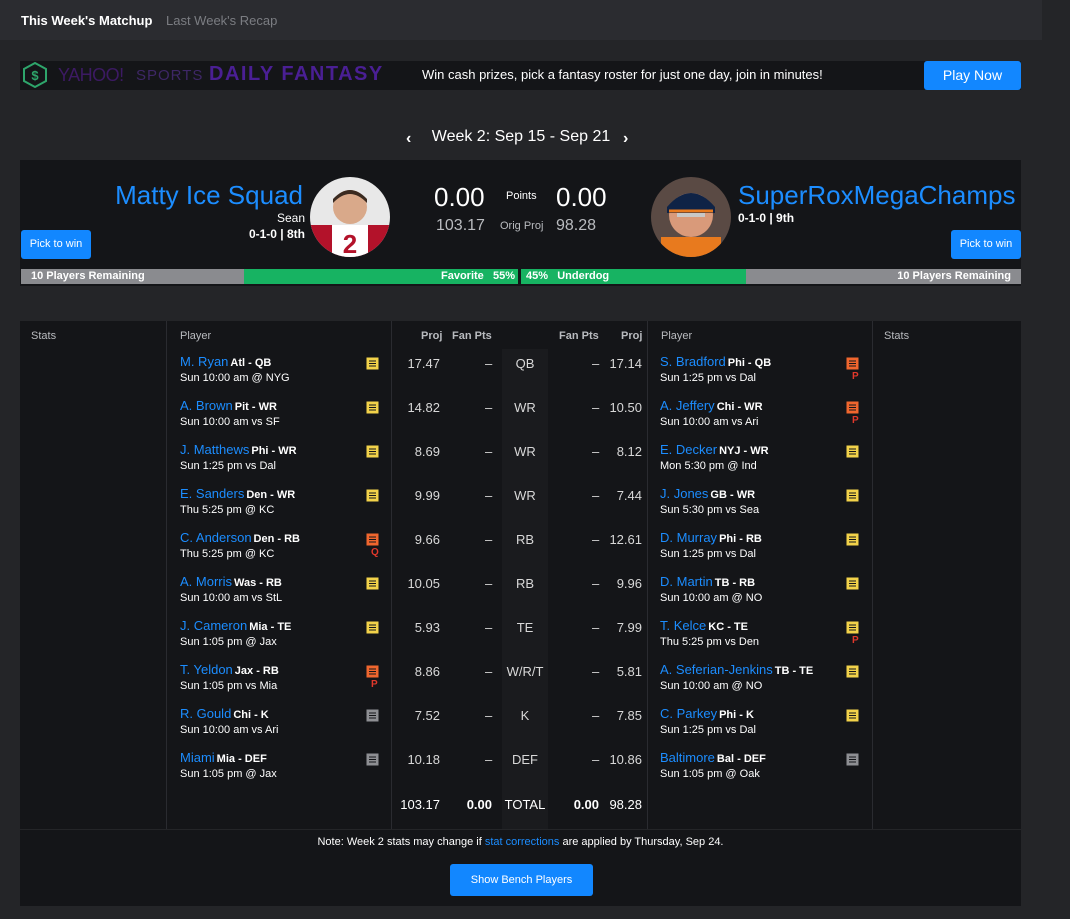 Image resolution: width=1070 pixels, height=919 pixels. Describe the element at coordinates (225, 361) in the screenshot. I see `left-player-name: M. Ryan Atl - QB` at that location.